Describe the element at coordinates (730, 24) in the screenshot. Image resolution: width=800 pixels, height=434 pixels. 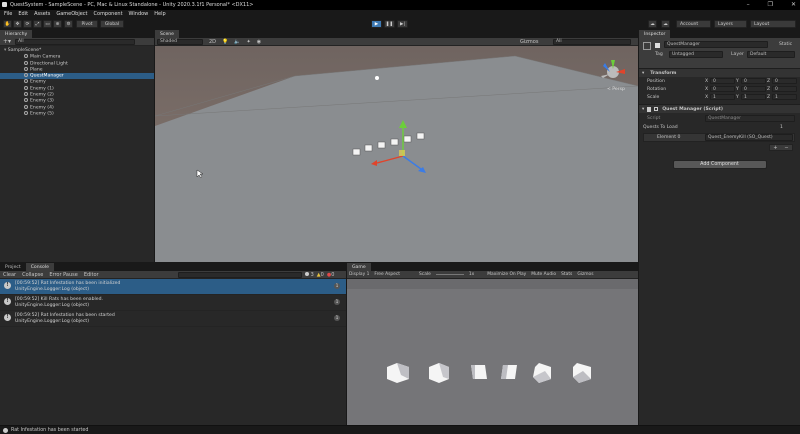
I see `layers-dropdown: Layers` at that location.